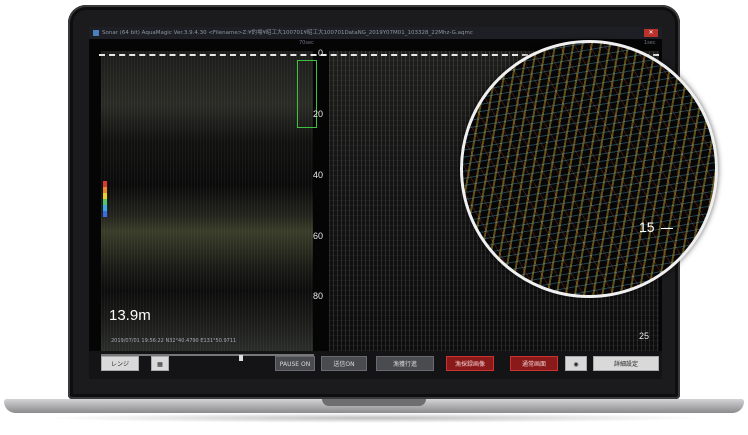  What do you see at coordinates (651, 33) in the screenshot?
I see `close-button: ✕` at bounding box center [651, 33].